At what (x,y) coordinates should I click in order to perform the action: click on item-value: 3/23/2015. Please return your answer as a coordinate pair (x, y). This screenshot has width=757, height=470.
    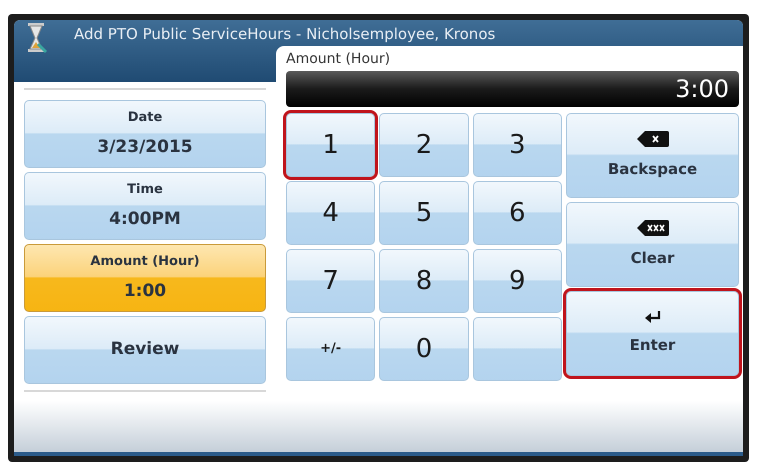
    Looking at the image, I should click on (145, 147).